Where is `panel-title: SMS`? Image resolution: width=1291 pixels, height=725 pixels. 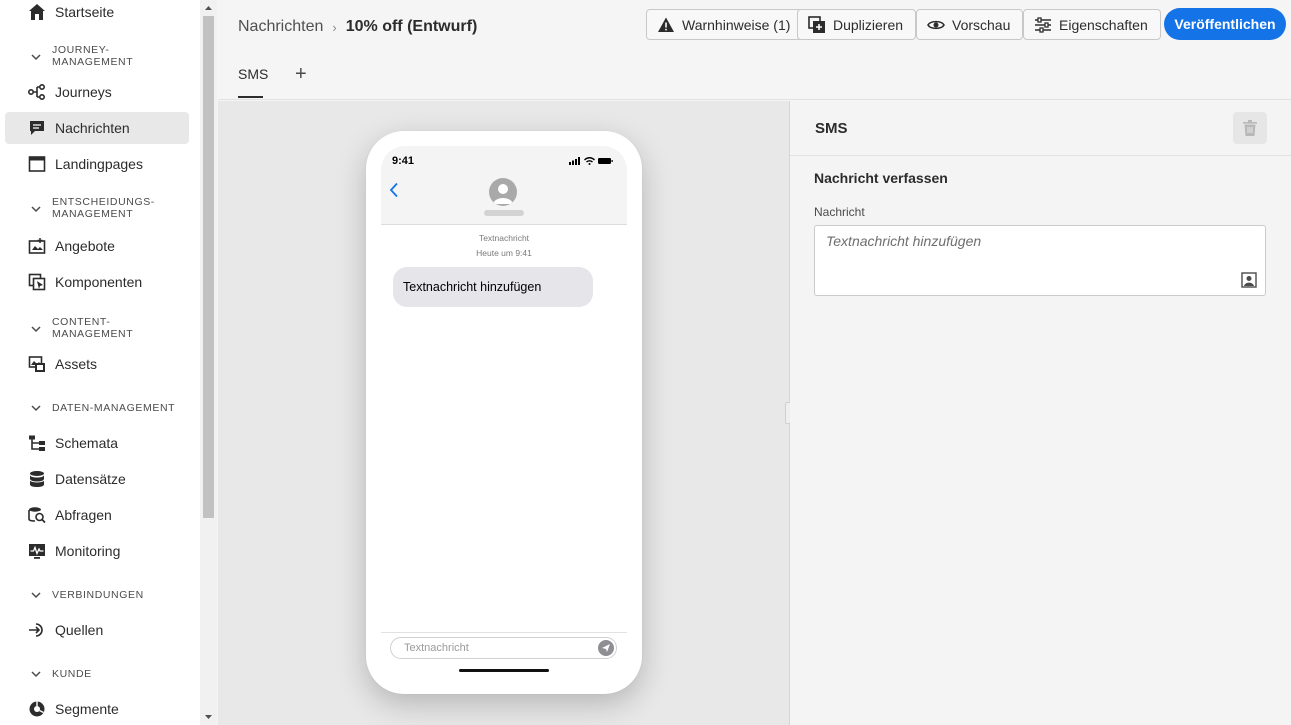 panel-title: SMS is located at coordinates (831, 128).